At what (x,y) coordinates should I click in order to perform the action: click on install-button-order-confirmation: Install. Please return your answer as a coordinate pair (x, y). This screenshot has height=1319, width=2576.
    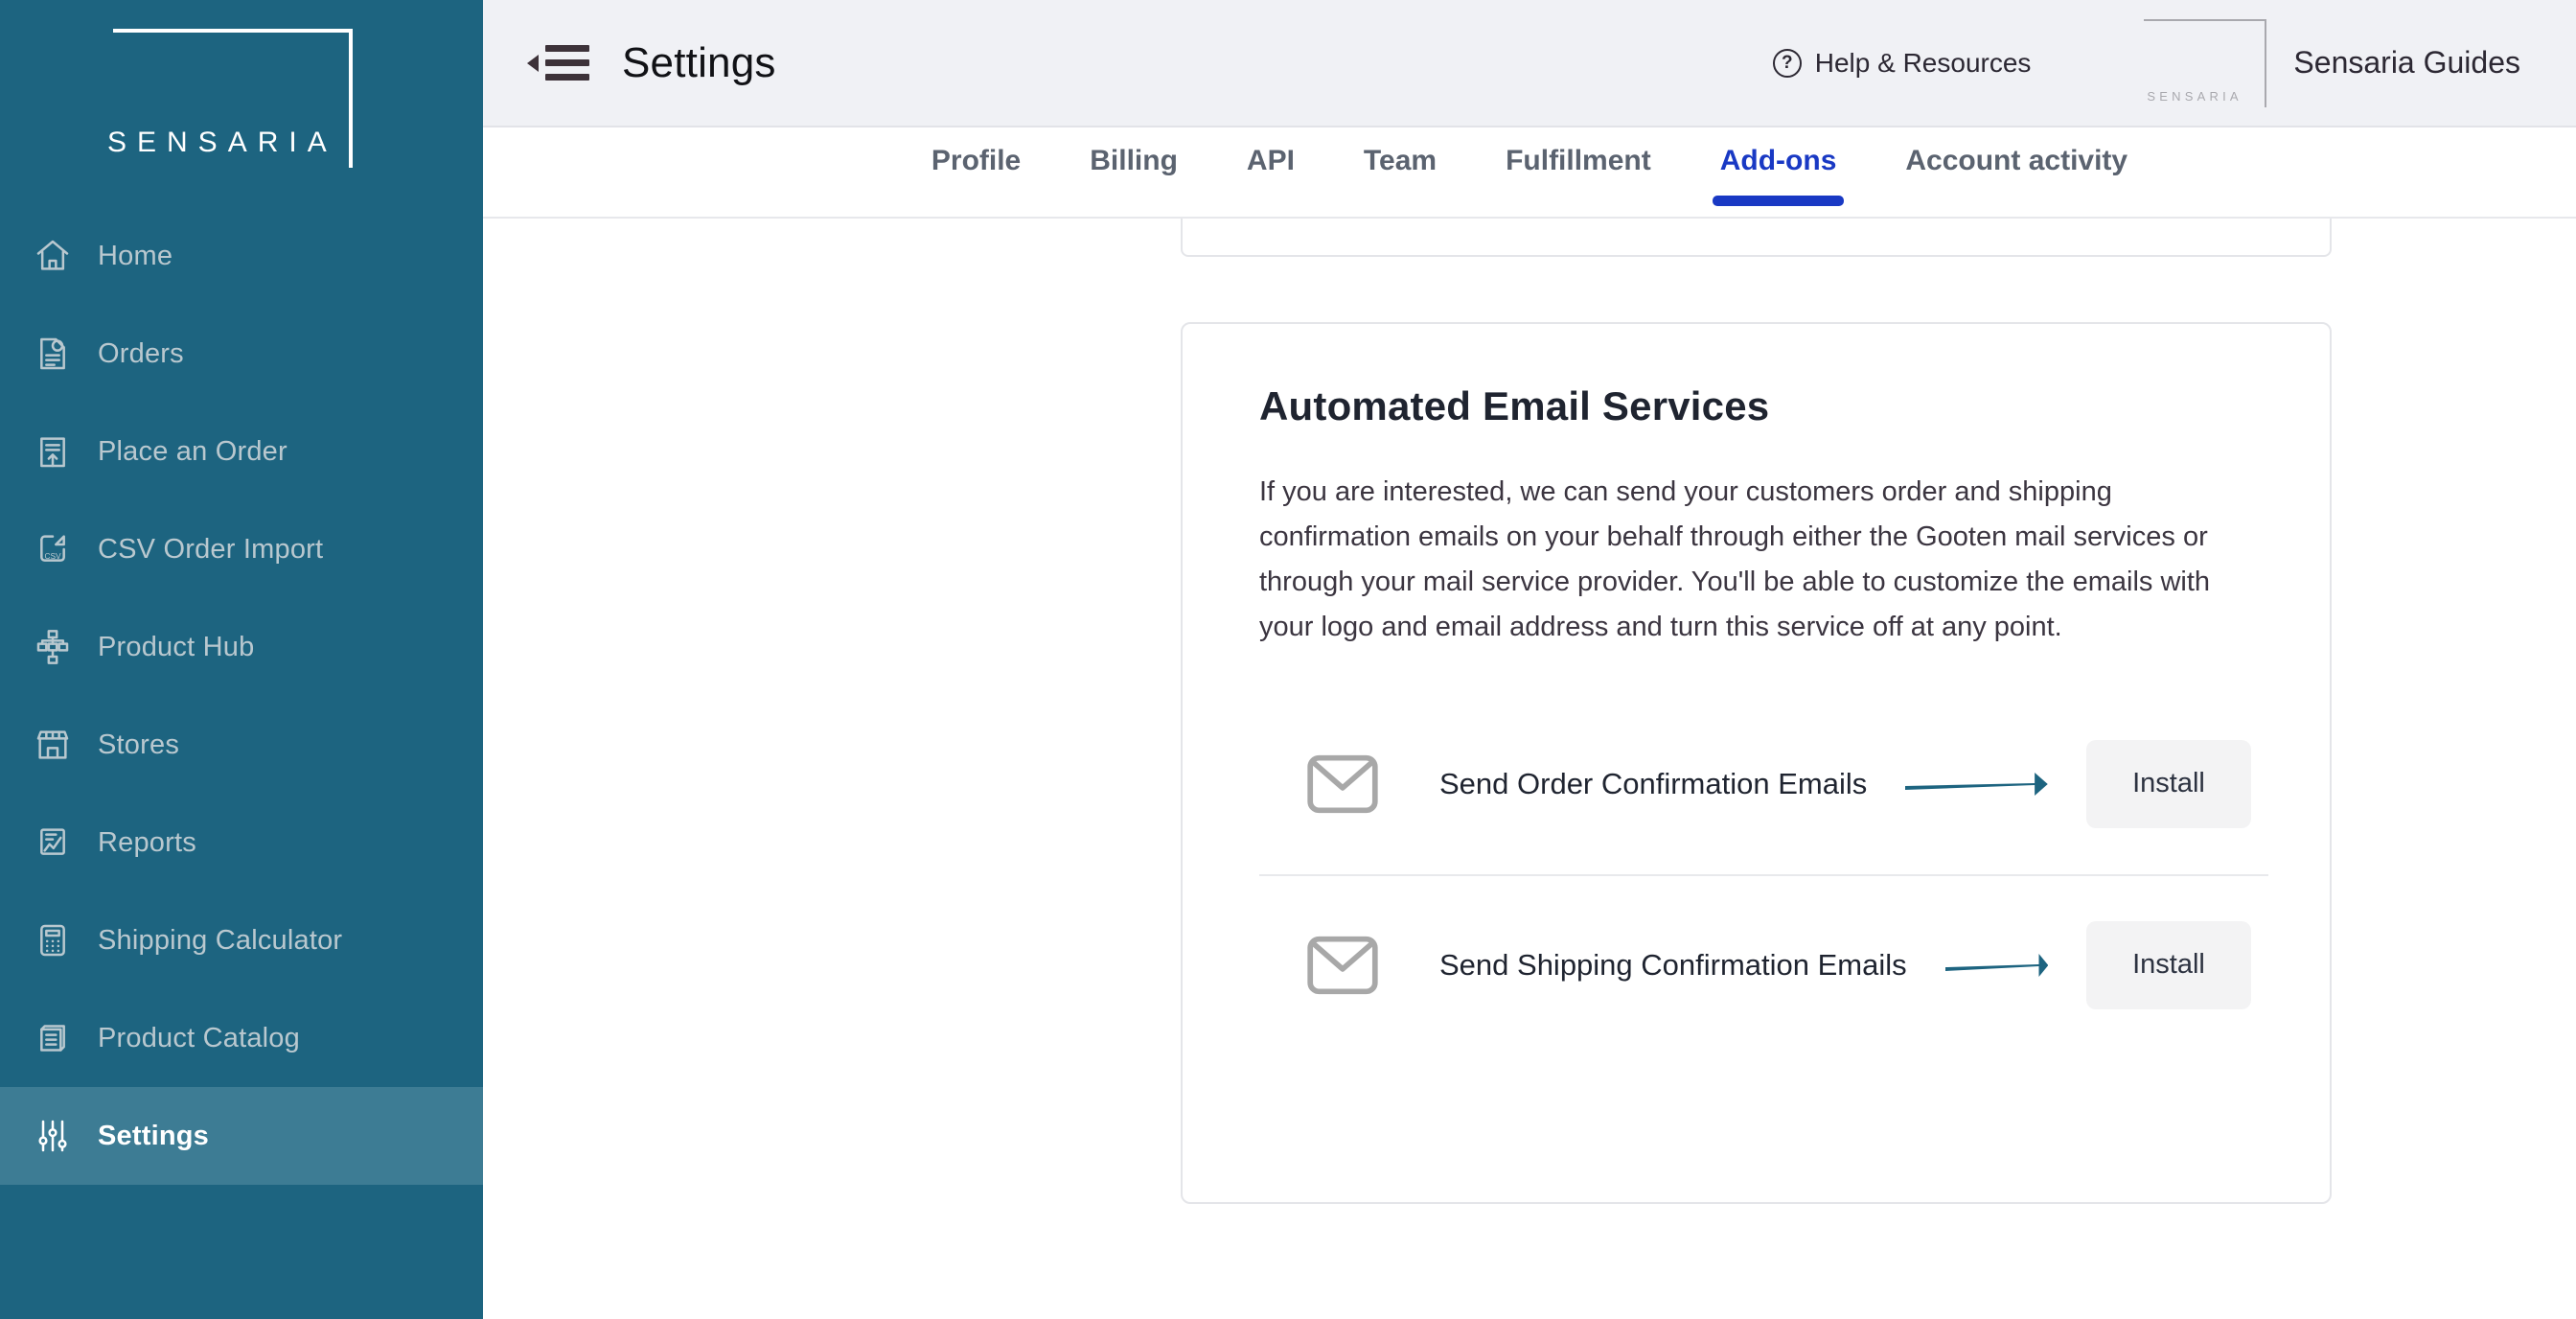
    Looking at the image, I should click on (2168, 783).